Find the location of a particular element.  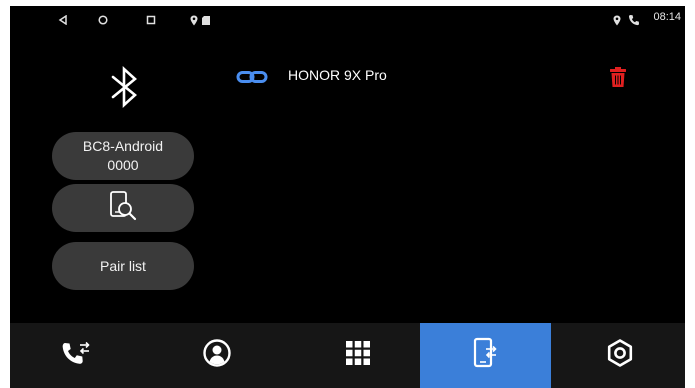

nav-dialer is located at coordinates (75, 355).